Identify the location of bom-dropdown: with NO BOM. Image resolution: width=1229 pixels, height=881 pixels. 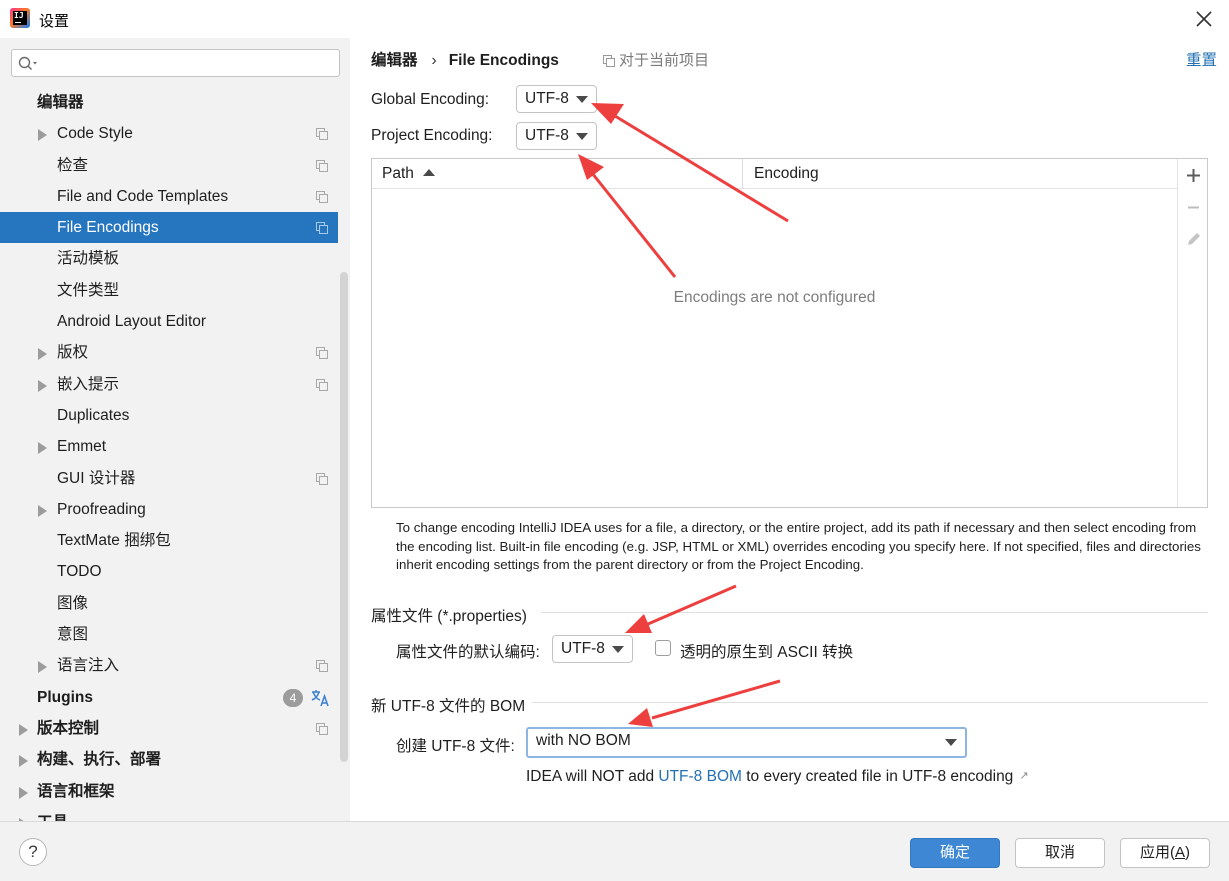
(746, 742).